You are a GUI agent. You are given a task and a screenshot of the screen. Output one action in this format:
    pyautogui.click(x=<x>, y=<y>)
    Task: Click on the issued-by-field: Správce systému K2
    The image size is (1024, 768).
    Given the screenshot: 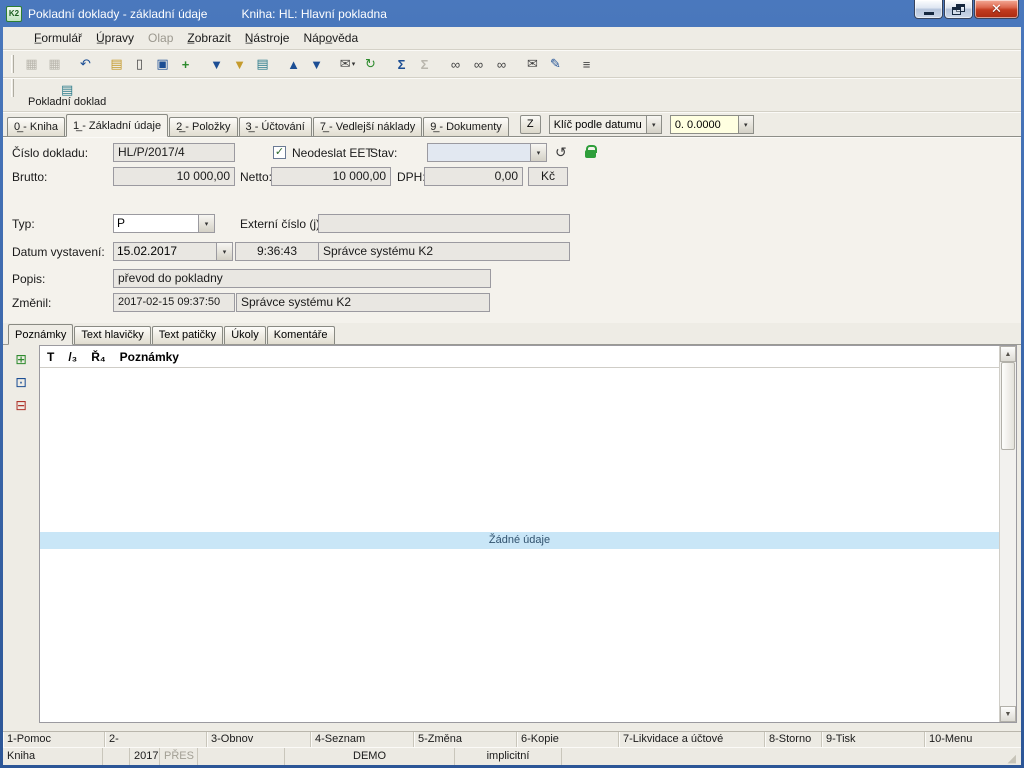 What is the action you would take?
    pyautogui.click(x=444, y=251)
    